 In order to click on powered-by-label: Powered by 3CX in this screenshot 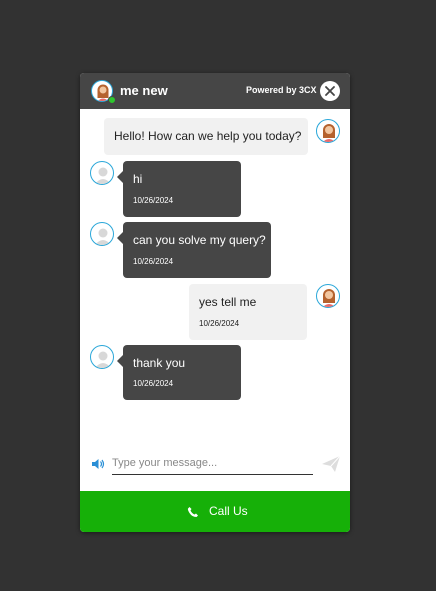, I will do `click(281, 90)`.